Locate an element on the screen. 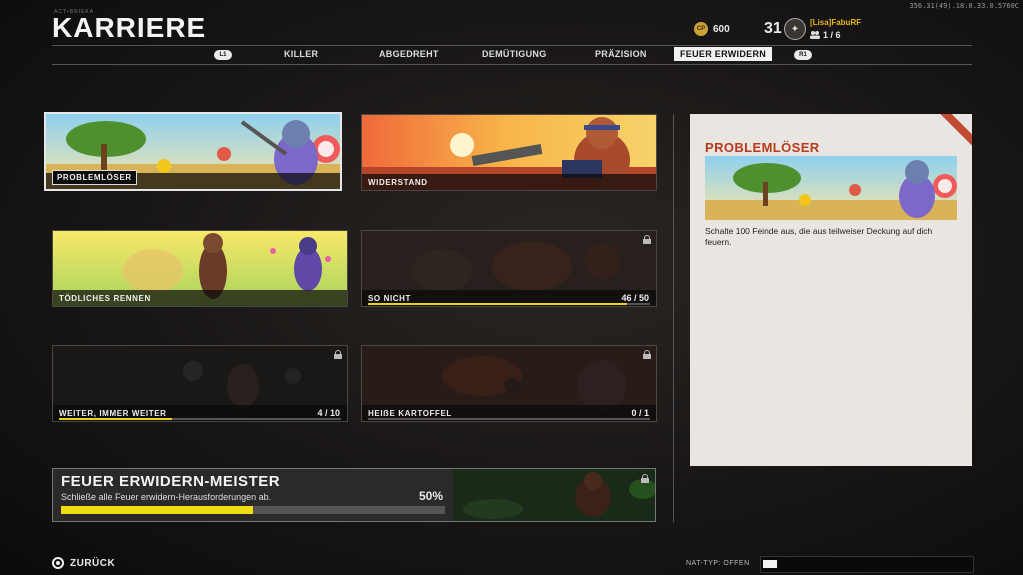  cod-points-amount: 600 is located at coordinates (721, 29).